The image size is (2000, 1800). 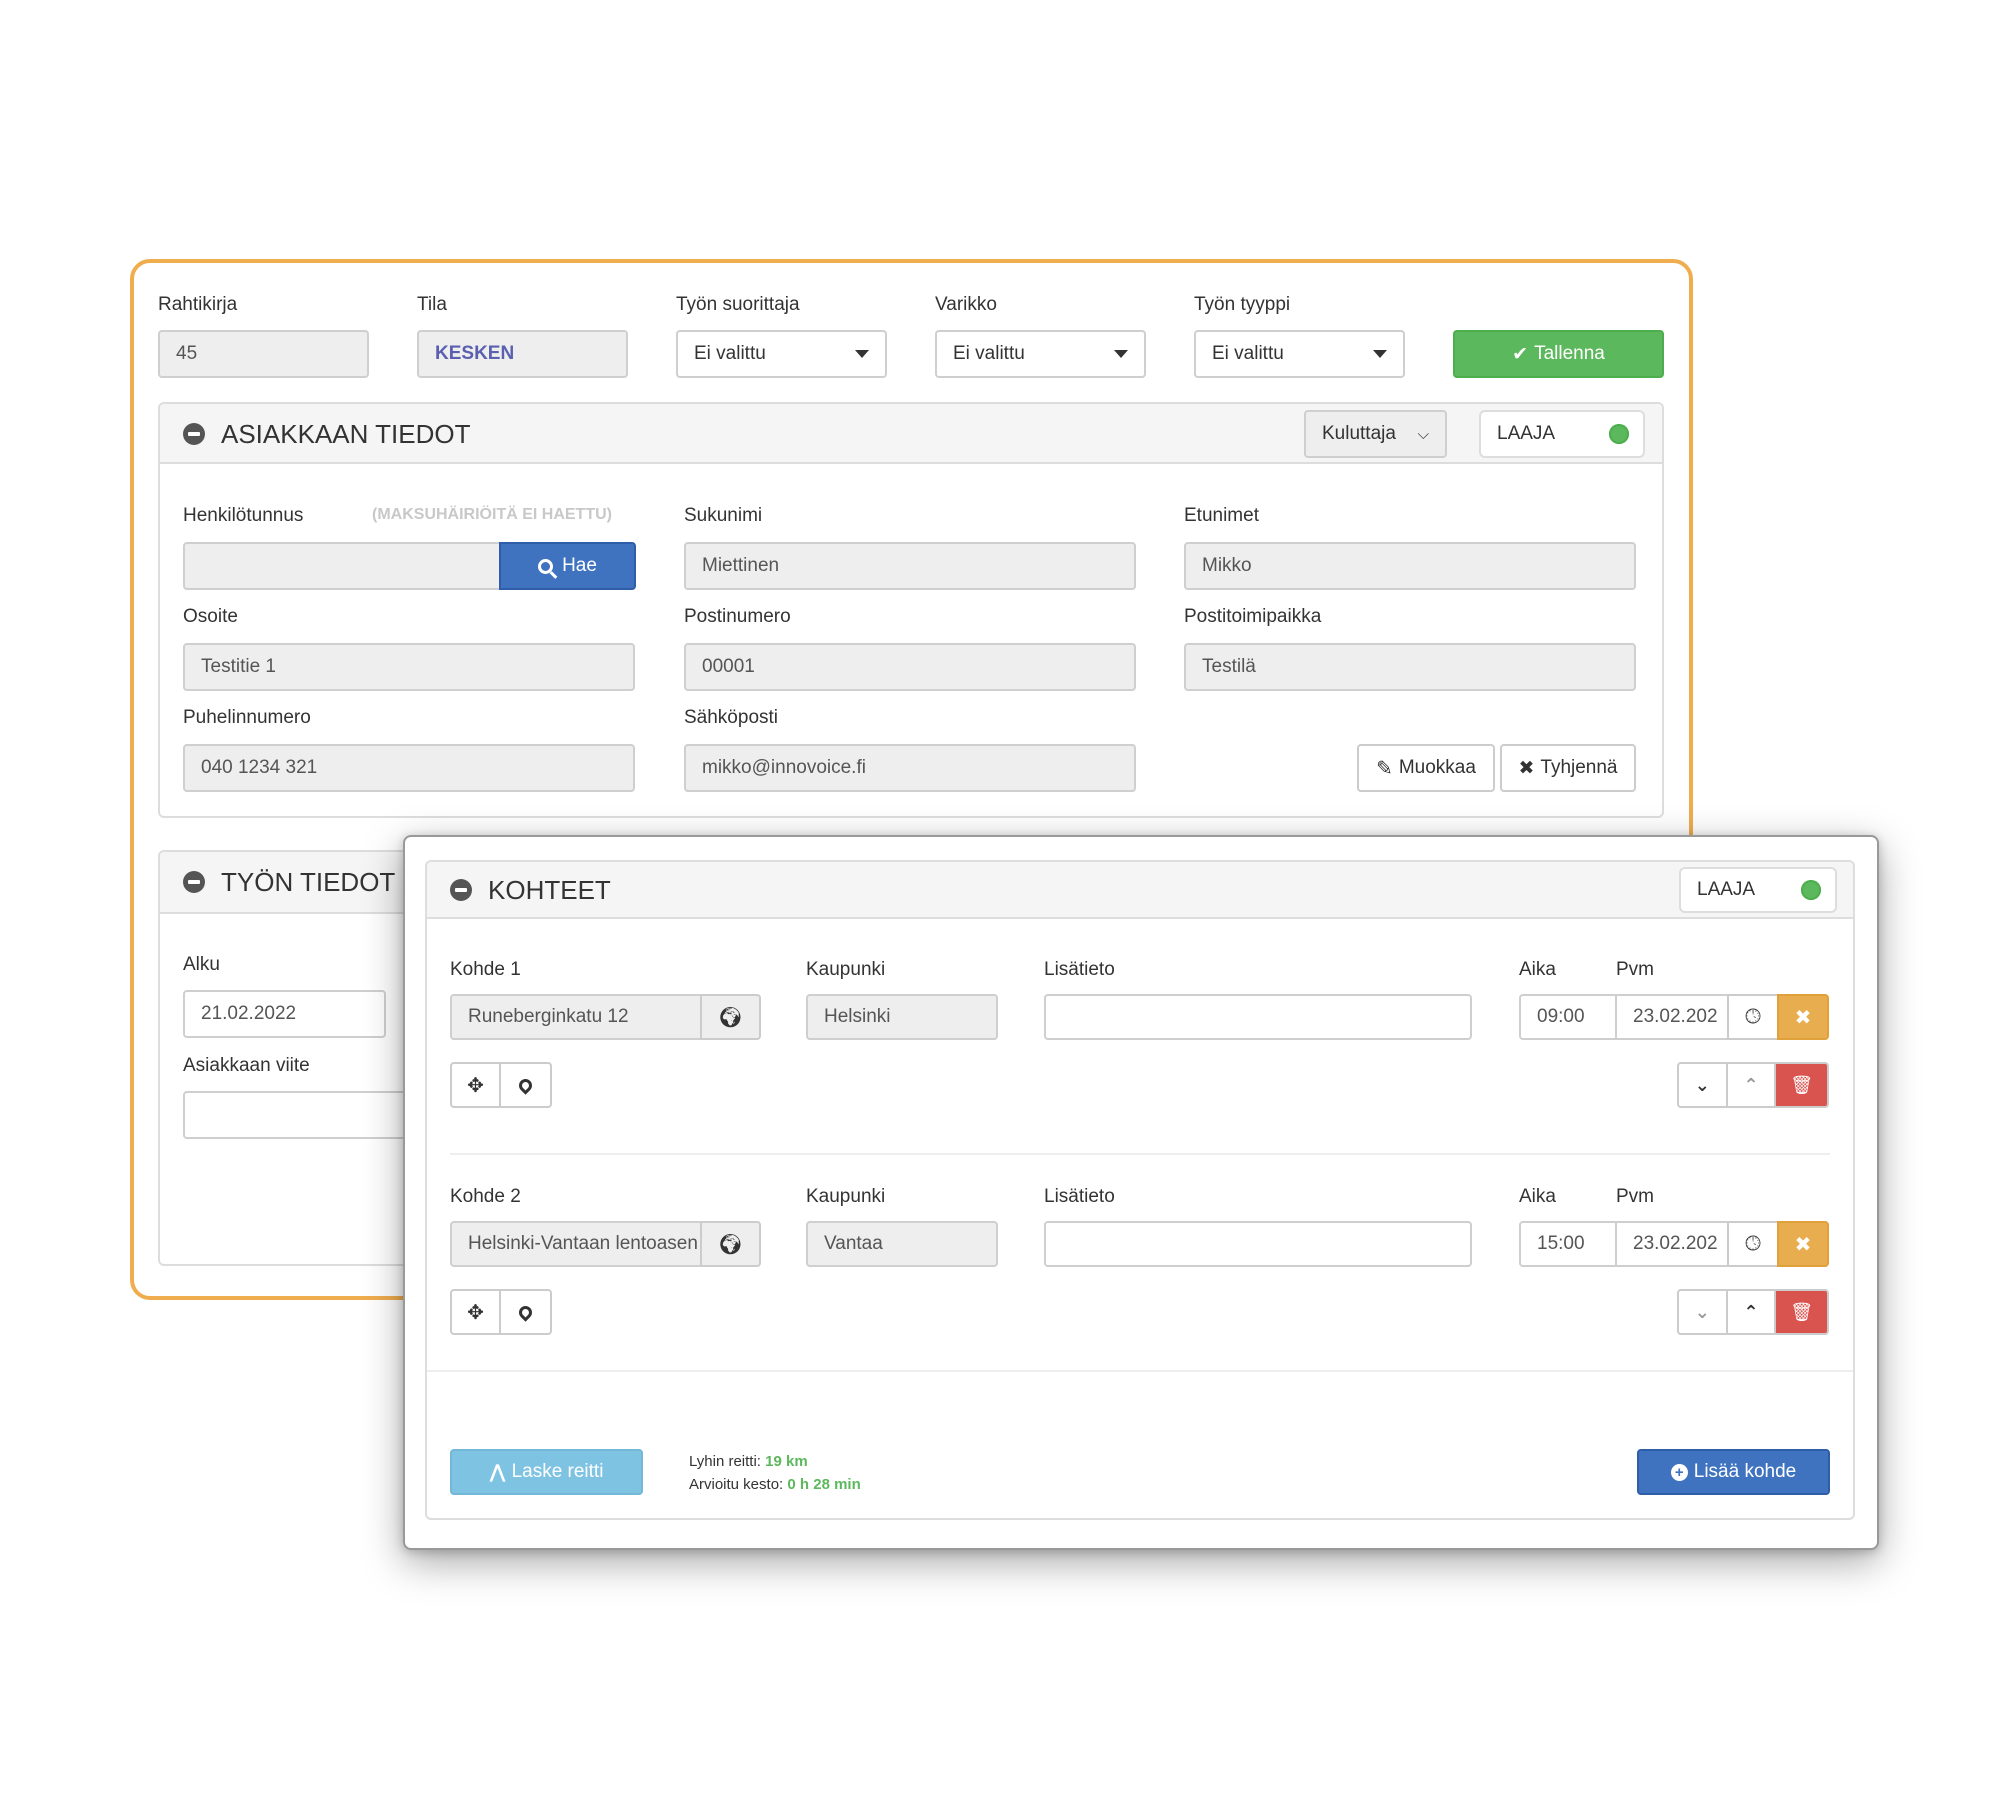 I want to click on maksuhairio-note: (MAKSUHÄIRIÖITÄ EI HAETTU), so click(x=492, y=514).